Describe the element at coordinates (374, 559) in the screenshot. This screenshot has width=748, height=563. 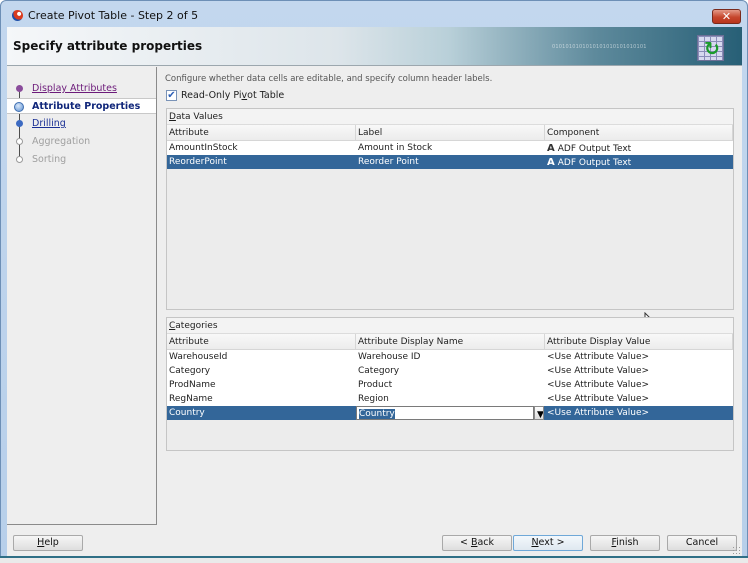
I see `background-strip` at that location.